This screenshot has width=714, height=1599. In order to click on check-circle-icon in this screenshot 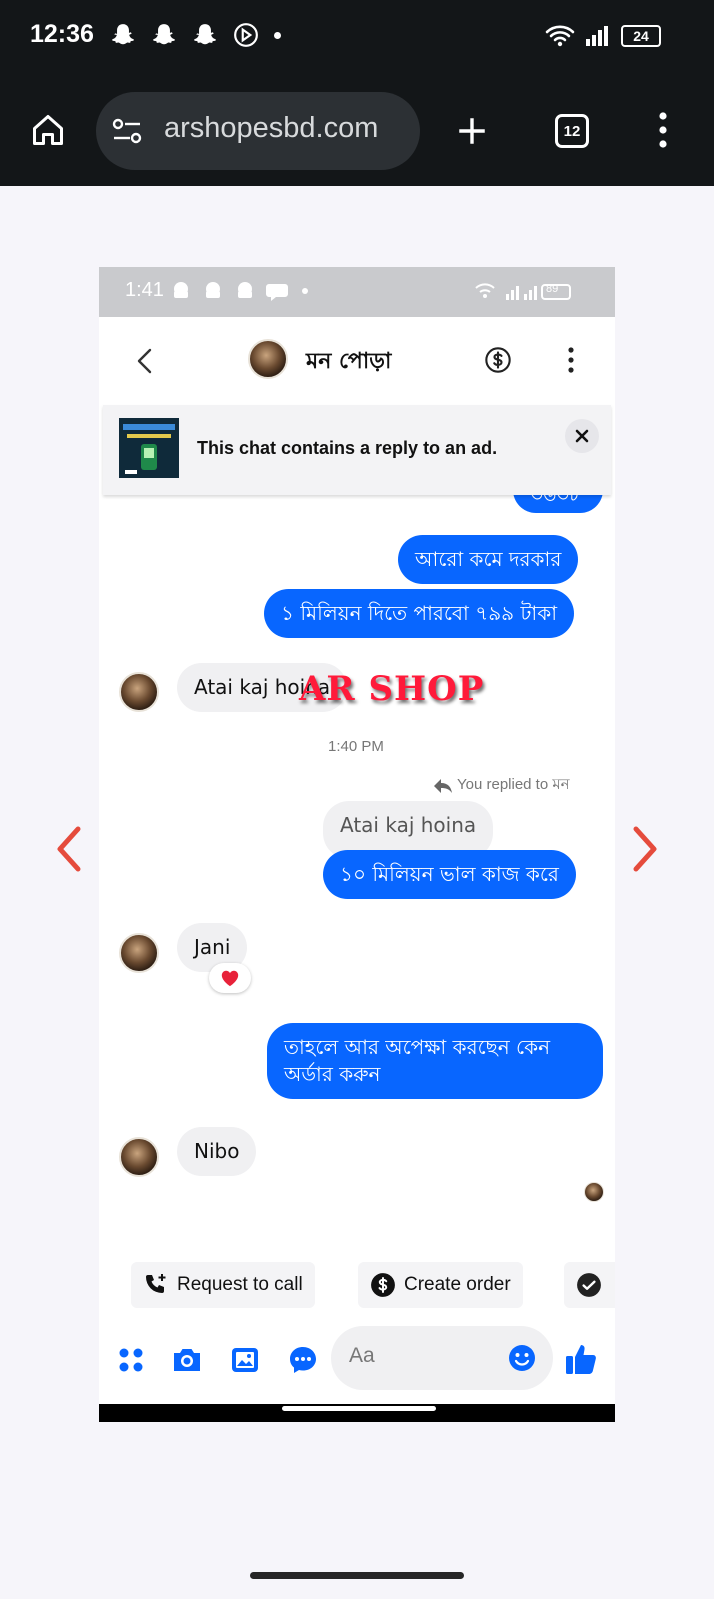, I will do `click(589, 1285)`.